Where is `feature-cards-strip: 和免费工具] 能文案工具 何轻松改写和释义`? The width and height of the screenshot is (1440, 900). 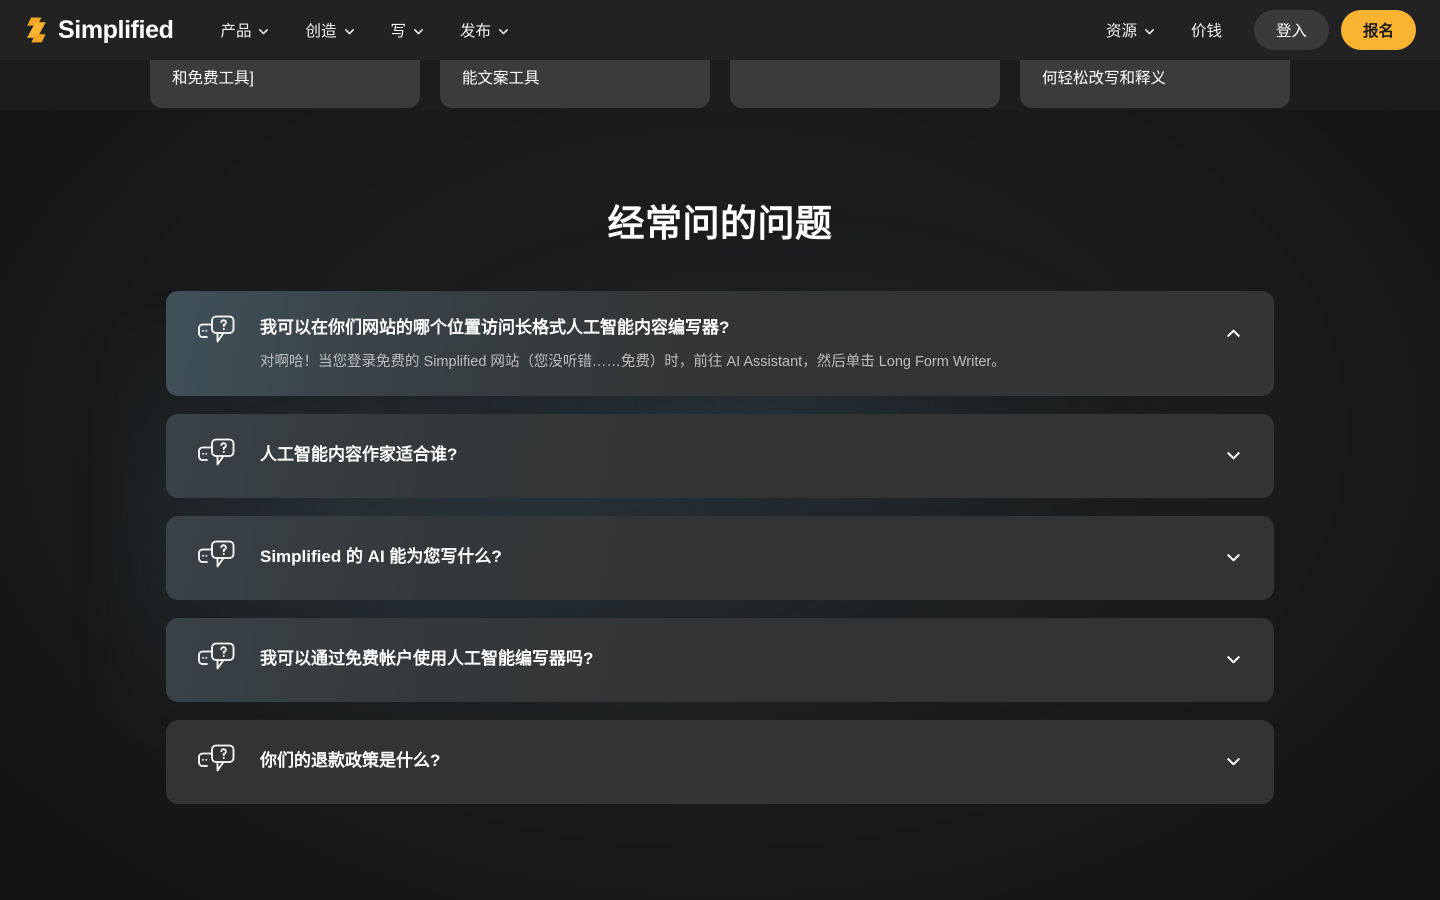 feature-cards-strip: 和免费工具] 能文案工具 何轻松改写和释义 is located at coordinates (720, 64).